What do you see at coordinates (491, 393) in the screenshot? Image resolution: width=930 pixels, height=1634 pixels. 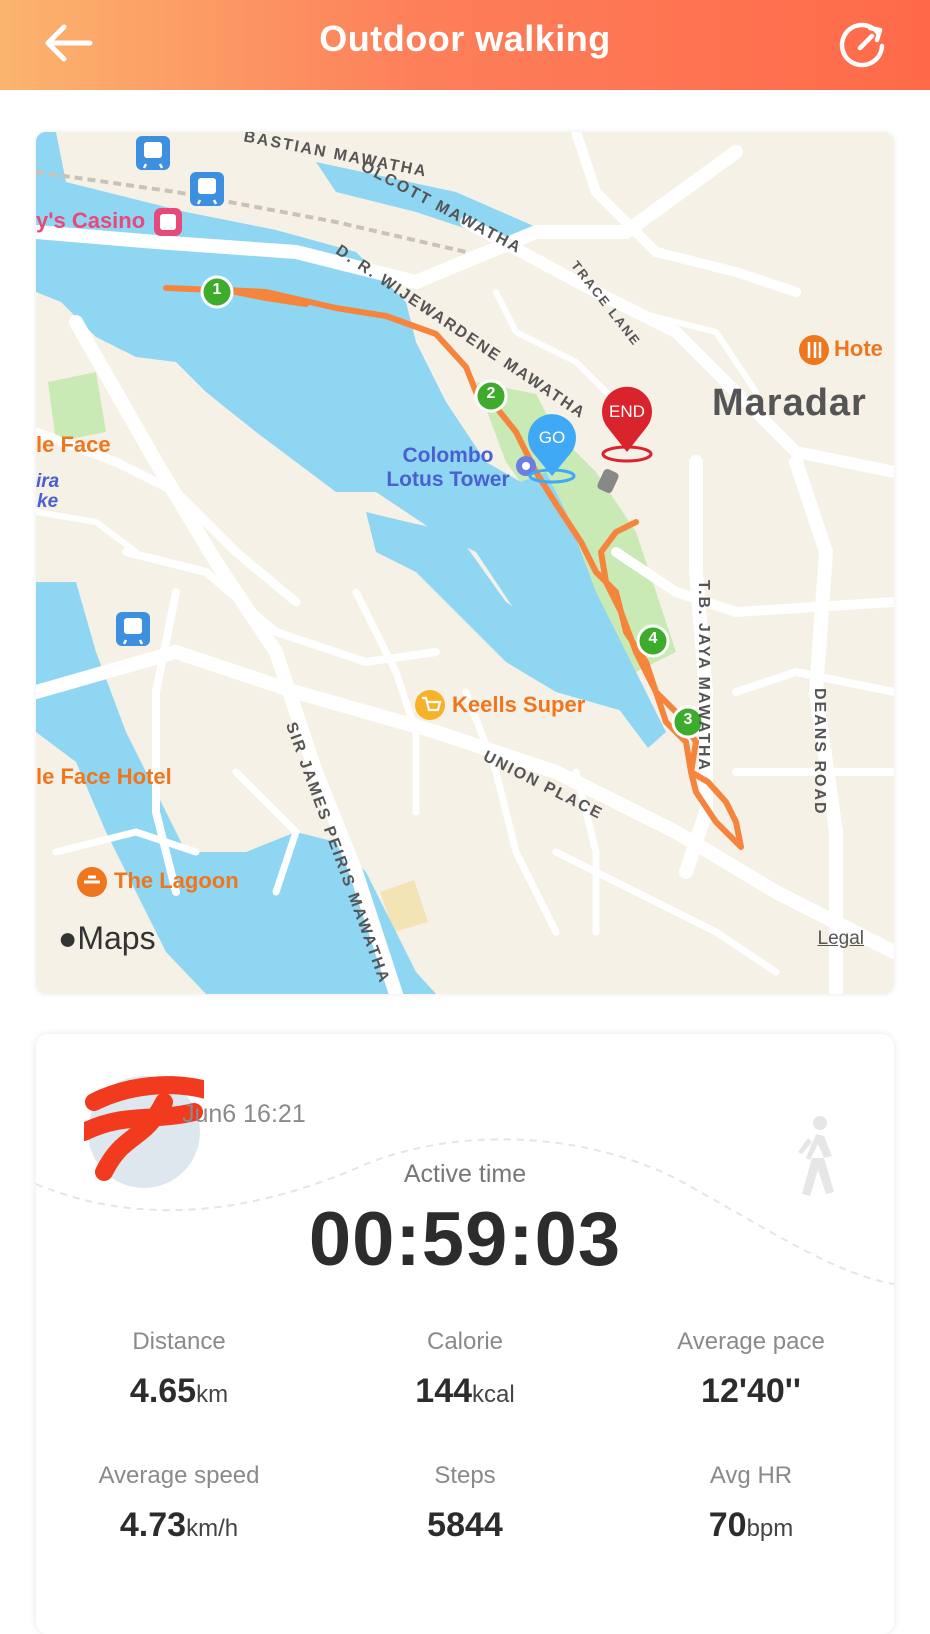 I see `km-marker-2-label: 2` at bounding box center [491, 393].